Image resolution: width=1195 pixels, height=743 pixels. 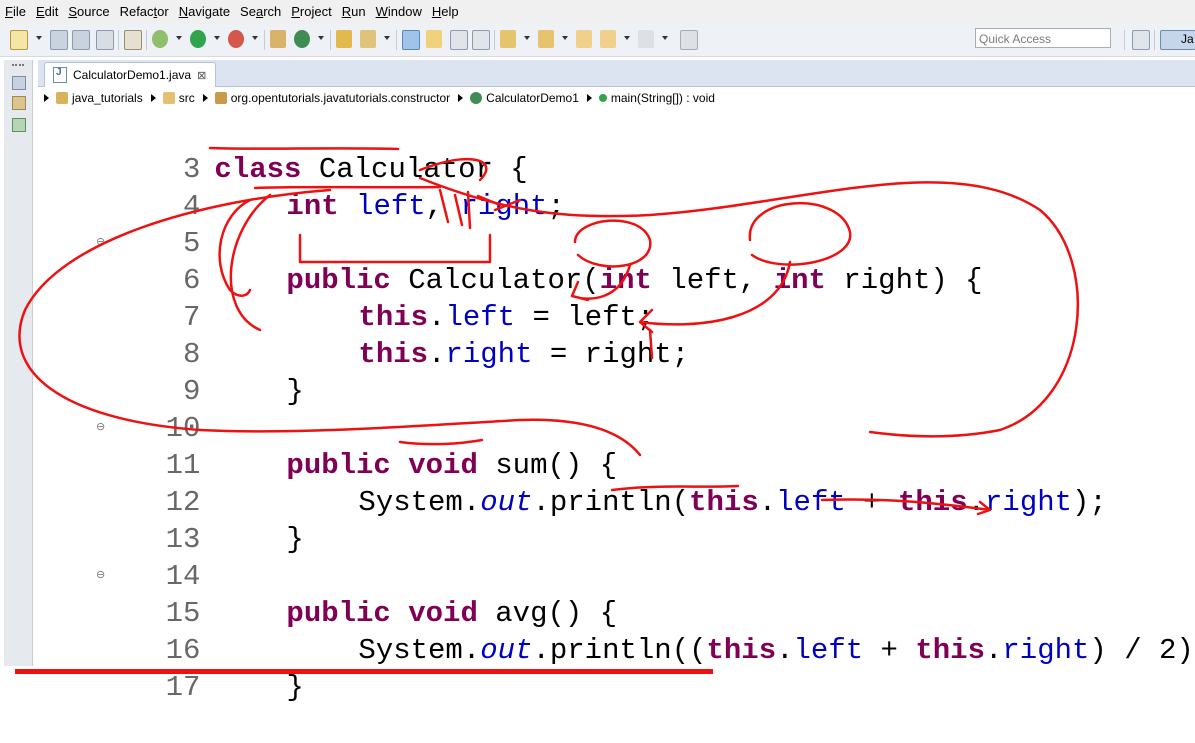 I want to click on save-icon, so click(x=59, y=40).